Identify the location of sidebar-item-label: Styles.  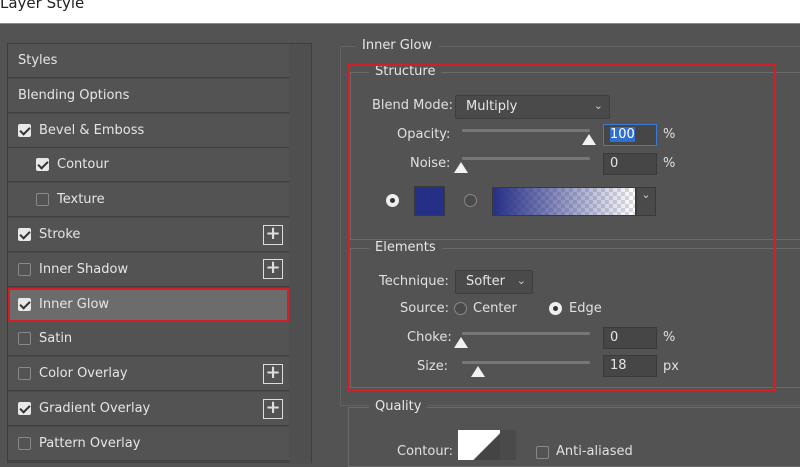
(38, 60).